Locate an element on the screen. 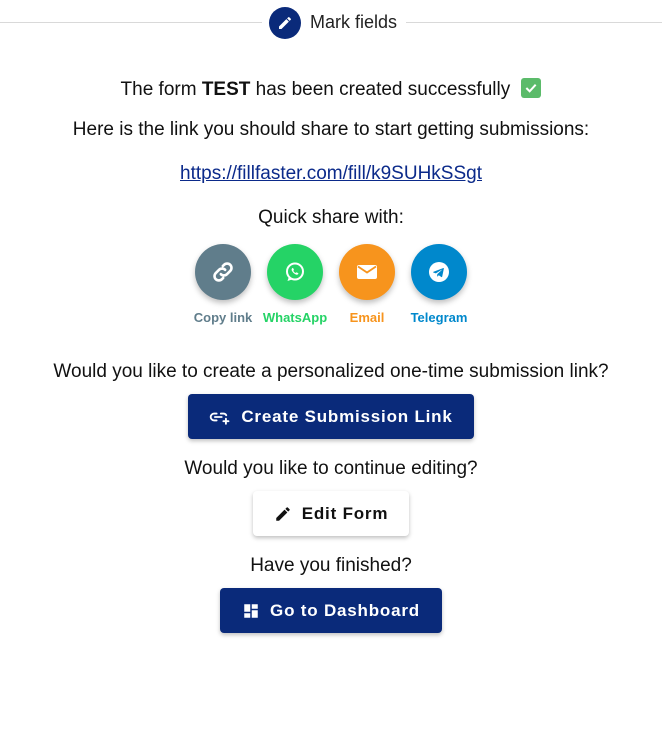  share-options: Copy link WhatsApp Email Telegram is located at coordinates (331, 286).